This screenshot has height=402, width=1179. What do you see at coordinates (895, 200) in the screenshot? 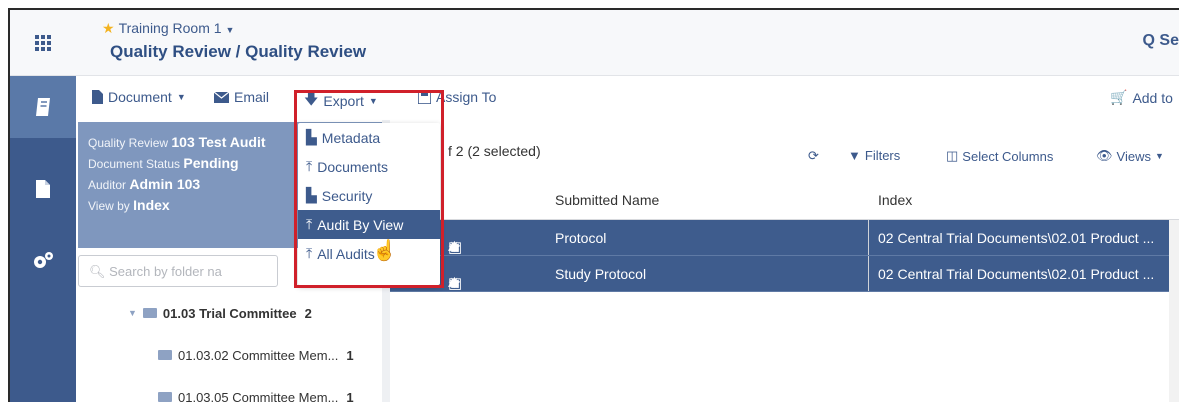
I see `column-header-index: Index` at bounding box center [895, 200].